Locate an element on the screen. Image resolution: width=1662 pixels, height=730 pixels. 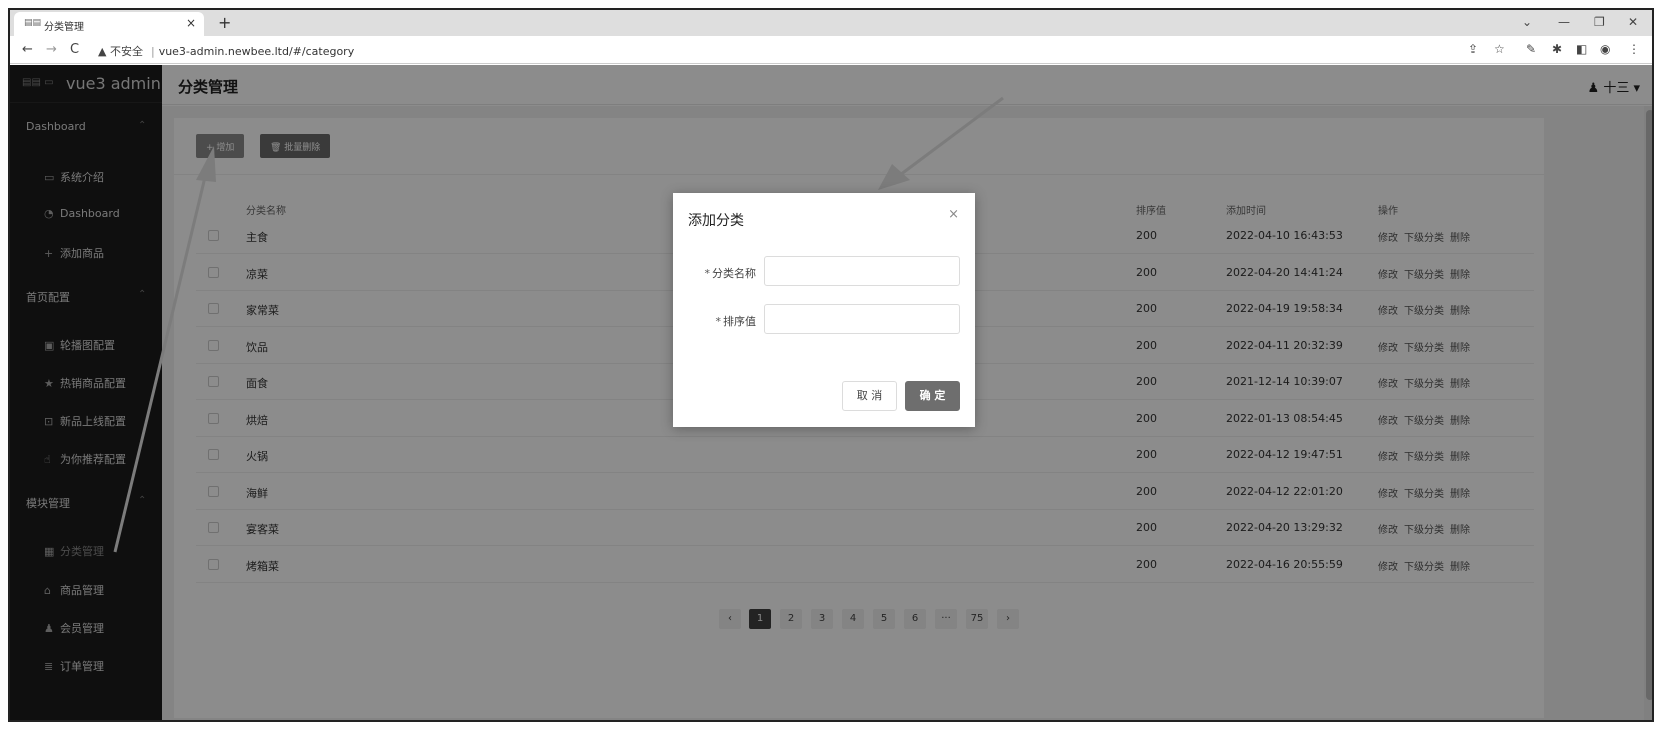
dialog-title: 添加分类 is located at coordinates (716, 221).